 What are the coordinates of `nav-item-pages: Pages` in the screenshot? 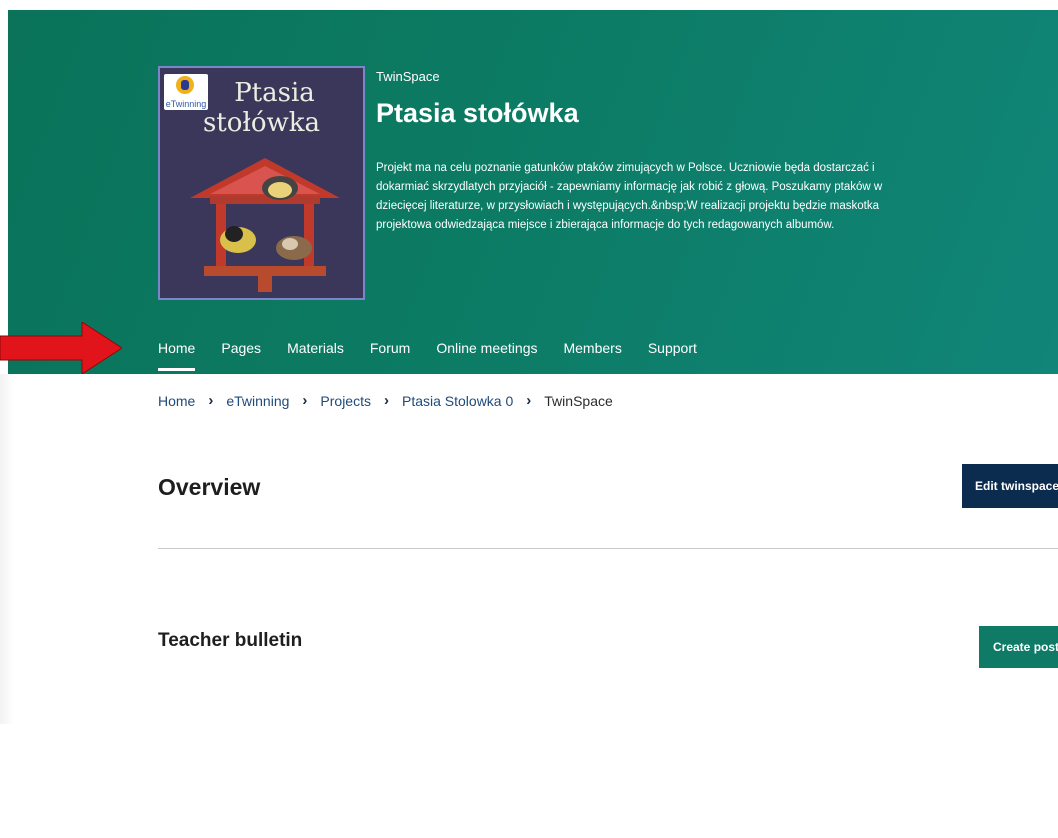 It's located at (241, 357).